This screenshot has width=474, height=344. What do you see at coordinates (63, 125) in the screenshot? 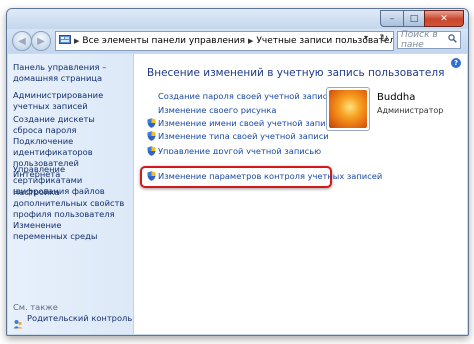
I see `sidebar-item-reset-disk: Создание дискеты сброса пароля` at bounding box center [63, 125].